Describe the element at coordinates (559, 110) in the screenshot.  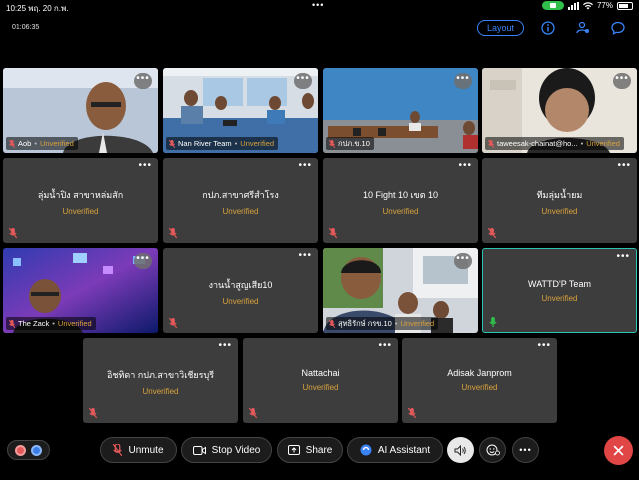
I see `participant-tile-taweesak: ••• taweesak-chainat@ho... • Unverified` at that location.